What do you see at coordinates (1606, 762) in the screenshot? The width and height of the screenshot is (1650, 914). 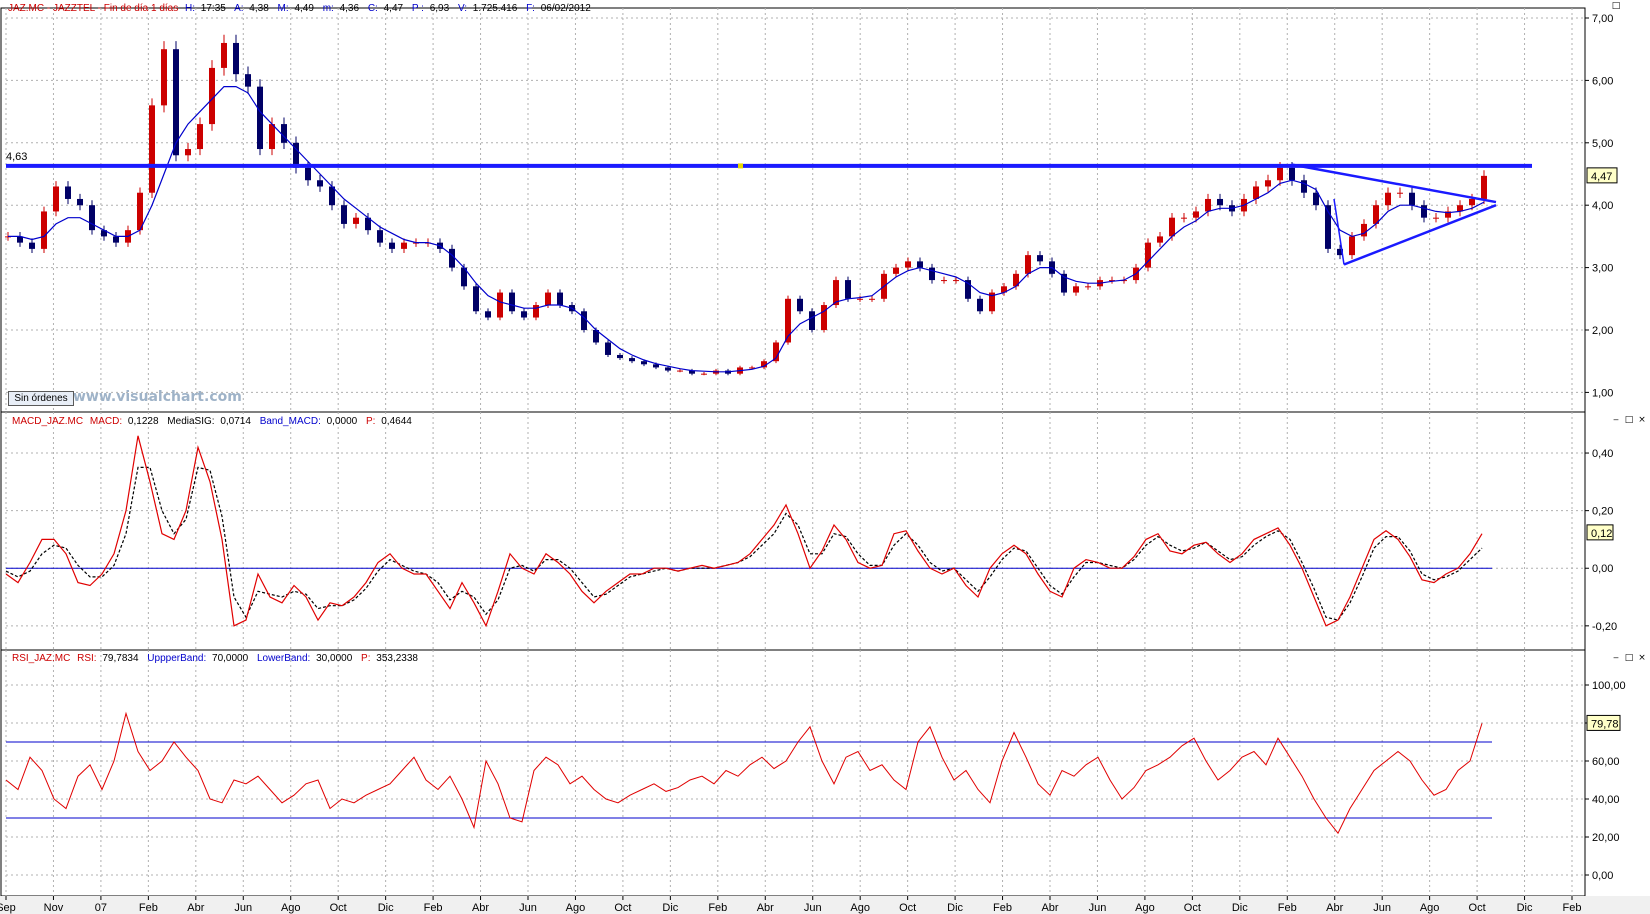 I see `y-tick-label: 60,00` at bounding box center [1606, 762].